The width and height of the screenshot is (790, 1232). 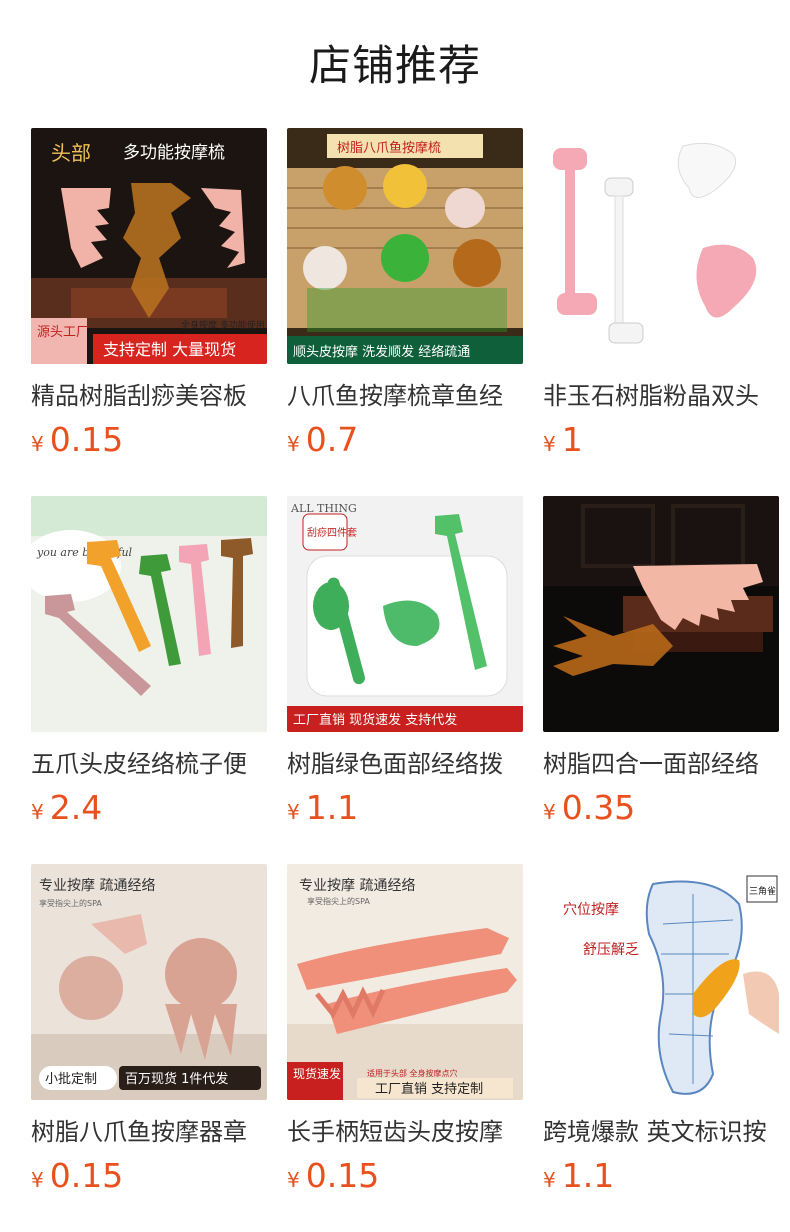 I want to click on overlay-badge: 现货速发, so click(x=317, y=1073).